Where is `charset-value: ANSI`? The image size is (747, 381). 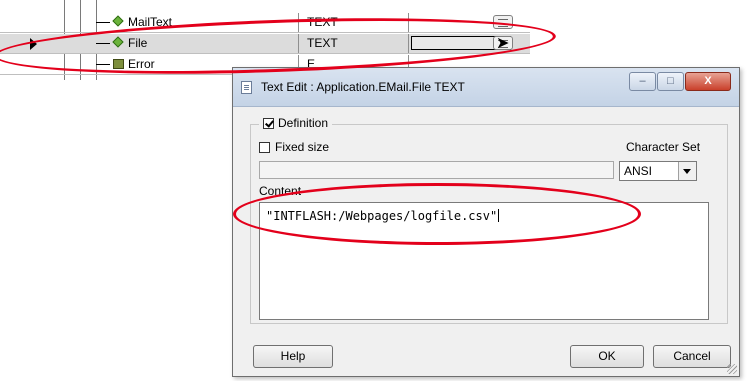
charset-value: ANSI is located at coordinates (638, 171).